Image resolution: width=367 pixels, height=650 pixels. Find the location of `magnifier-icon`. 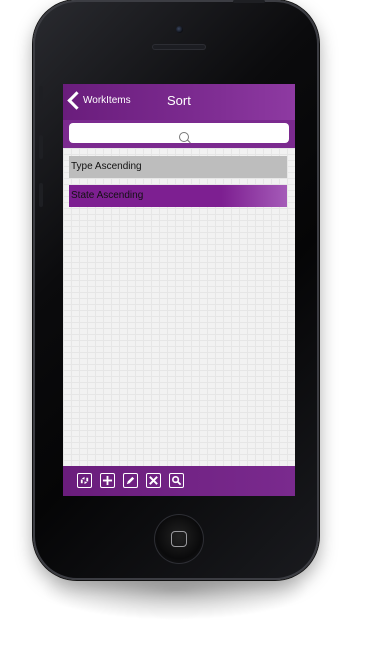

magnifier-icon is located at coordinates (177, 481).